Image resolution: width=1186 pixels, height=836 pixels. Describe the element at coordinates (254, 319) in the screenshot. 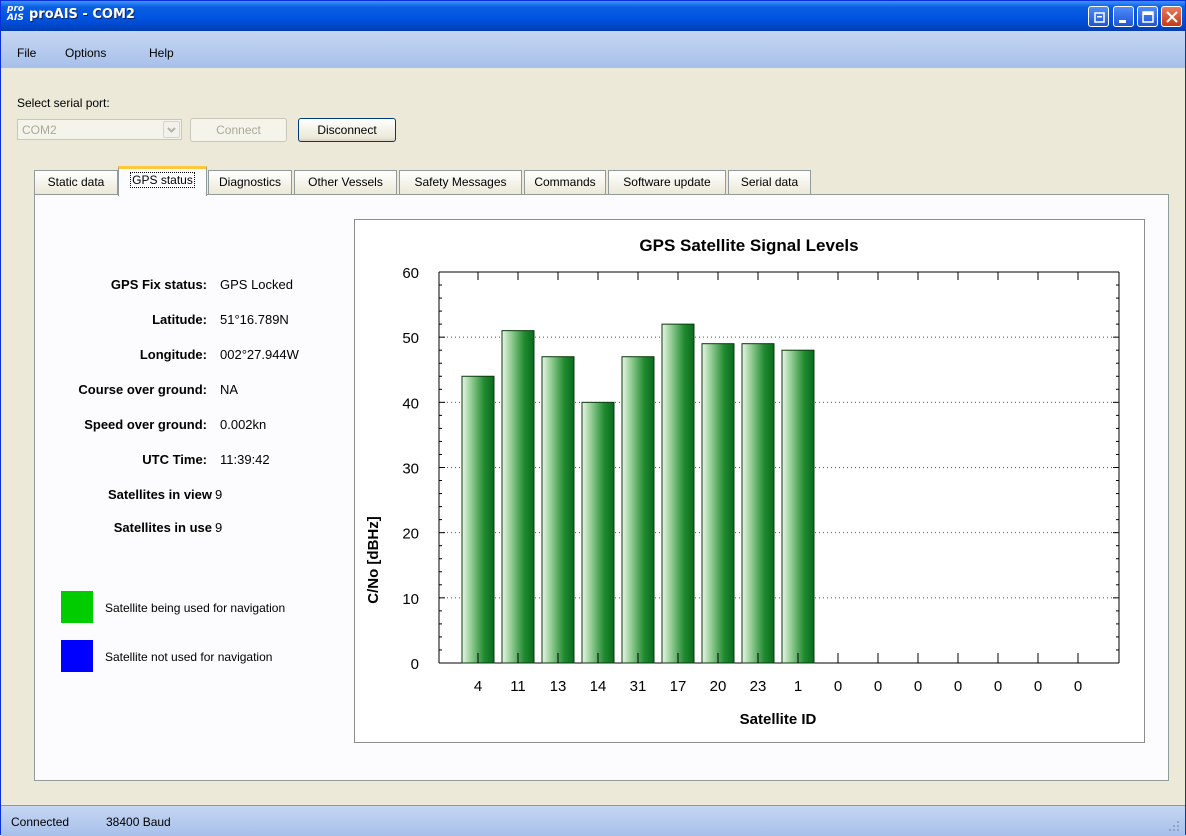

I see `latitude-value: 51°16.789N` at that location.